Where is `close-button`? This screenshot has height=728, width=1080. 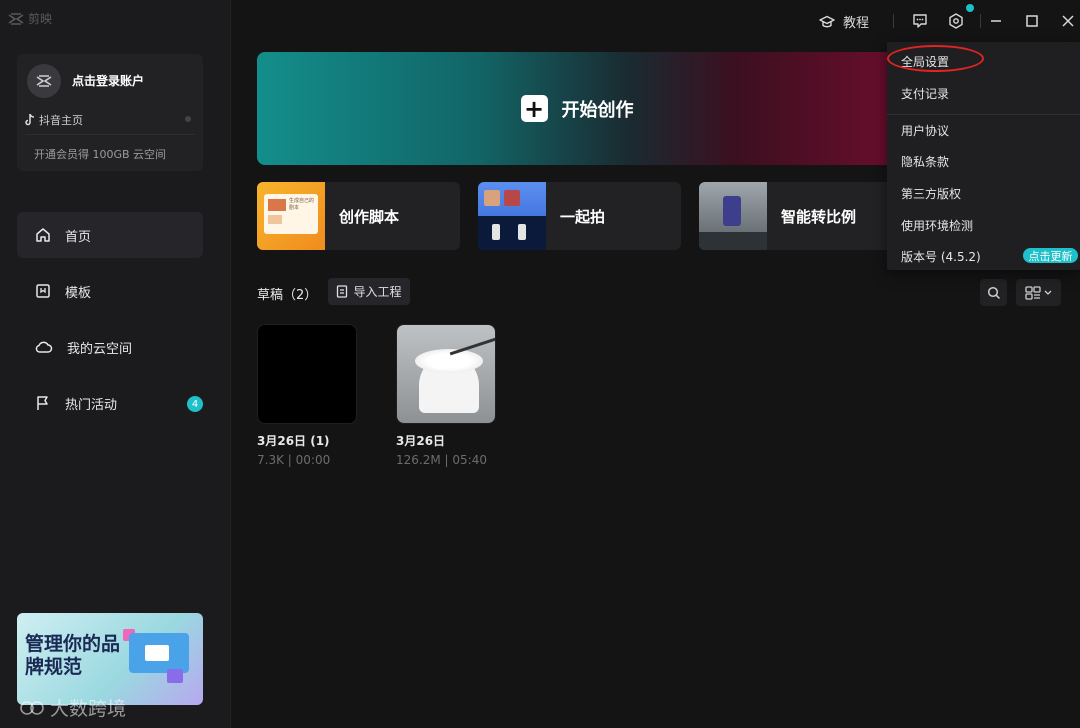
close-button is located at coordinates (1068, 21).